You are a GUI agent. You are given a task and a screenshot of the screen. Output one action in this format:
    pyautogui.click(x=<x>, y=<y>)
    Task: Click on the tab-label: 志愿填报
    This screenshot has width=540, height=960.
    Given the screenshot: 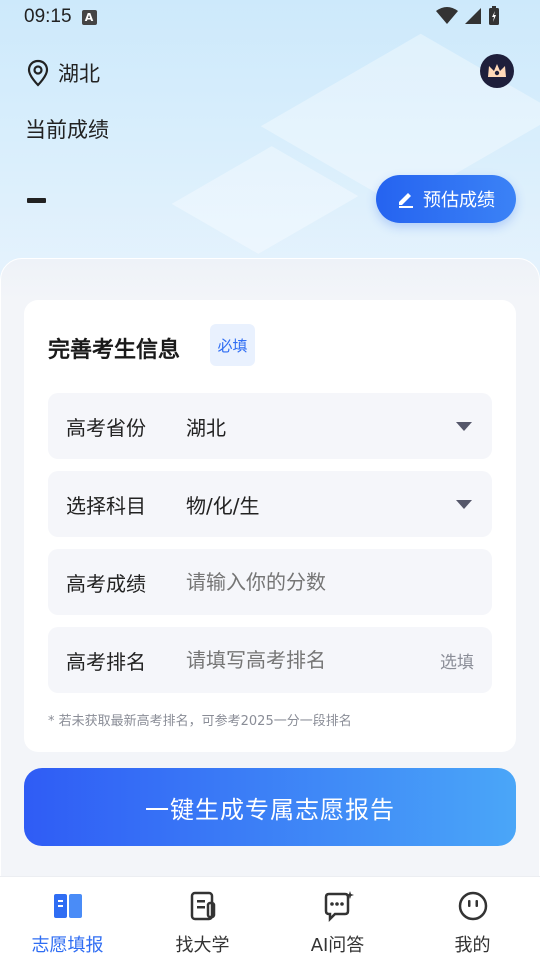 What is the action you would take?
    pyautogui.click(x=67, y=945)
    